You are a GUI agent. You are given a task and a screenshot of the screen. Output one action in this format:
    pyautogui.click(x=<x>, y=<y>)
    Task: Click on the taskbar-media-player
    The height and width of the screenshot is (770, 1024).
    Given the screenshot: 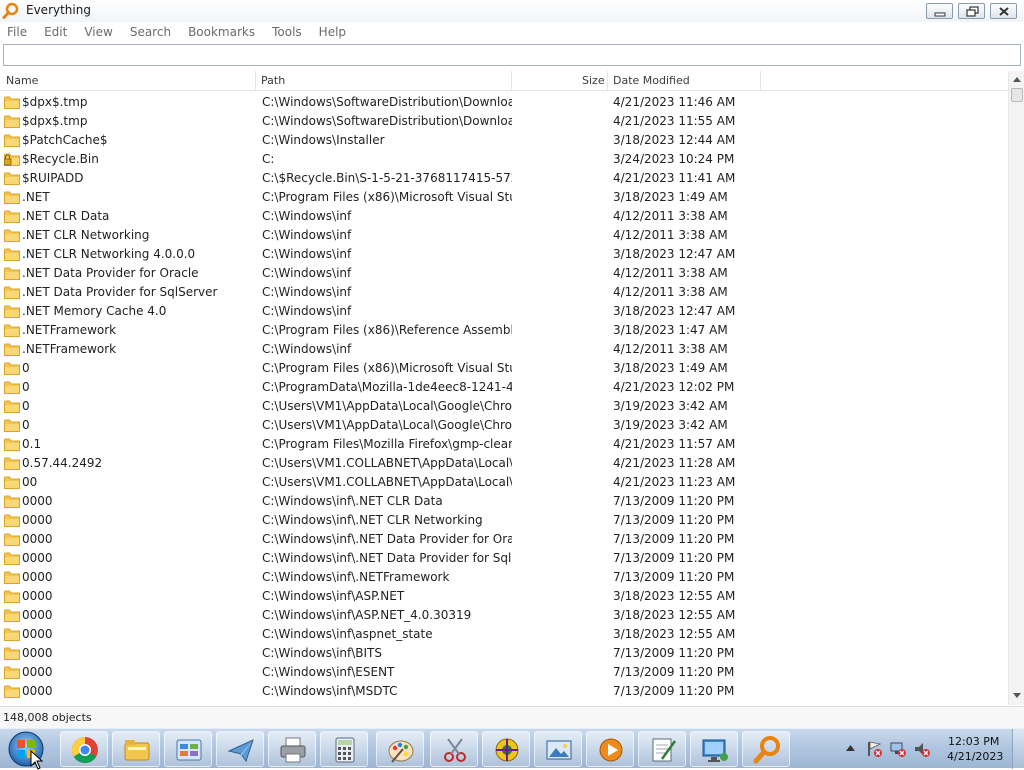 What is the action you would take?
    pyautogui.click(x=610, y=749)
    